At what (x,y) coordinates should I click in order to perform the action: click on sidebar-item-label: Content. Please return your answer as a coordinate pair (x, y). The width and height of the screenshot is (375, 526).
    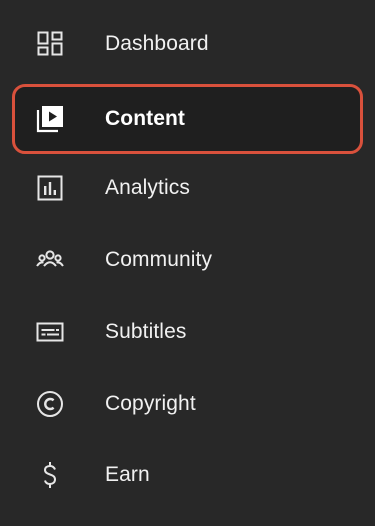
    Looking at the image, I should click on (145, 118).